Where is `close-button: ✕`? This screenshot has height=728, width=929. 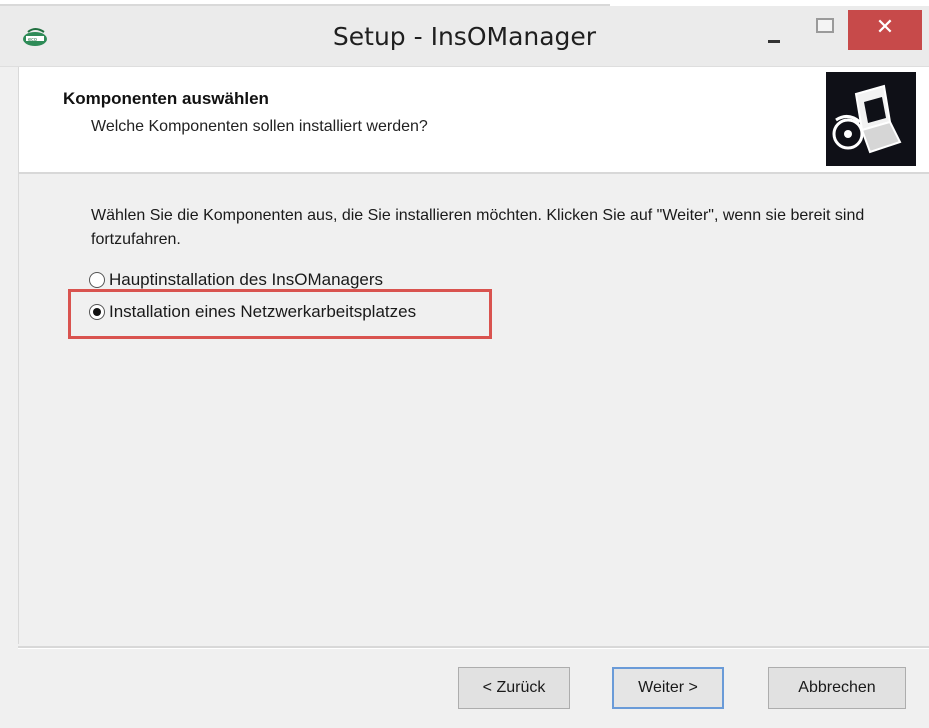
close-button: ✕ is located at coordinates (885, 30).